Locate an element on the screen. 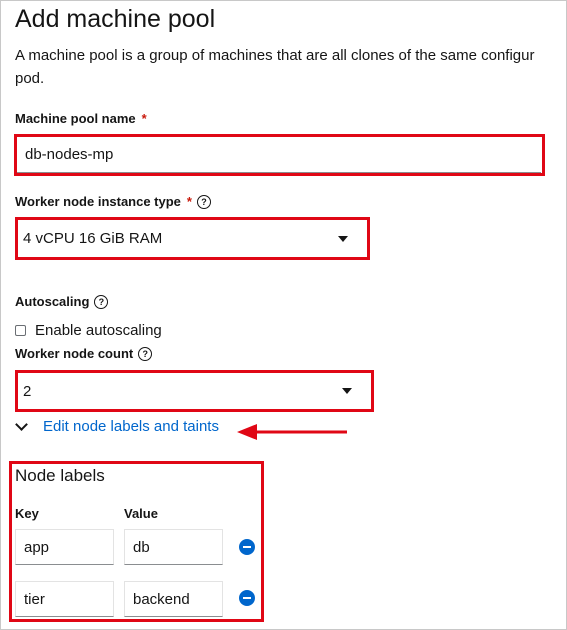 The height and width of the screenshot is (630, 567). page-title: Add machine pool is located at coordinates (115, 19).